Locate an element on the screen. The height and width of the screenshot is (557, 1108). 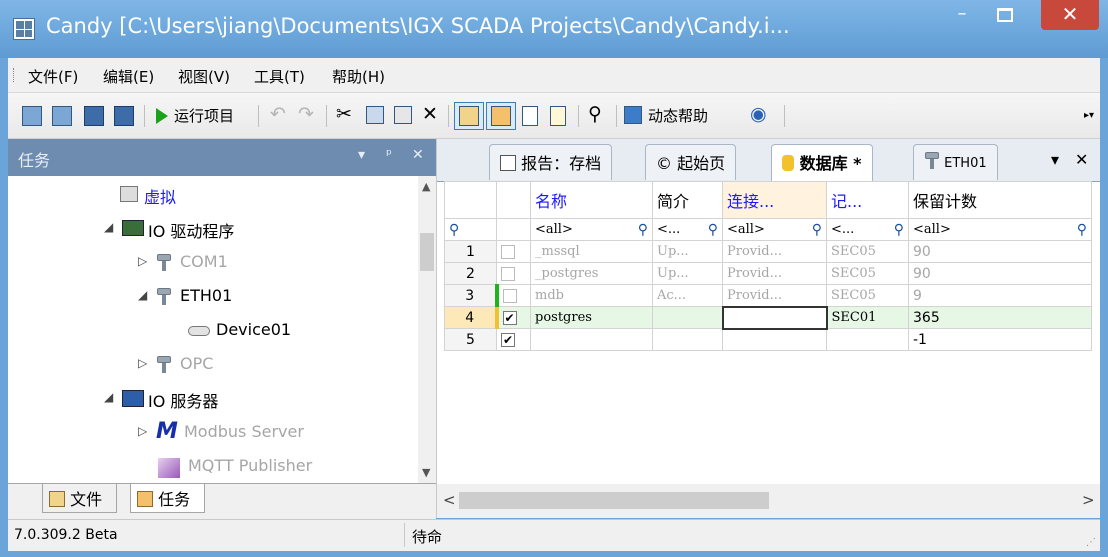
minimize-button: – is located at coordinates (962, 15).